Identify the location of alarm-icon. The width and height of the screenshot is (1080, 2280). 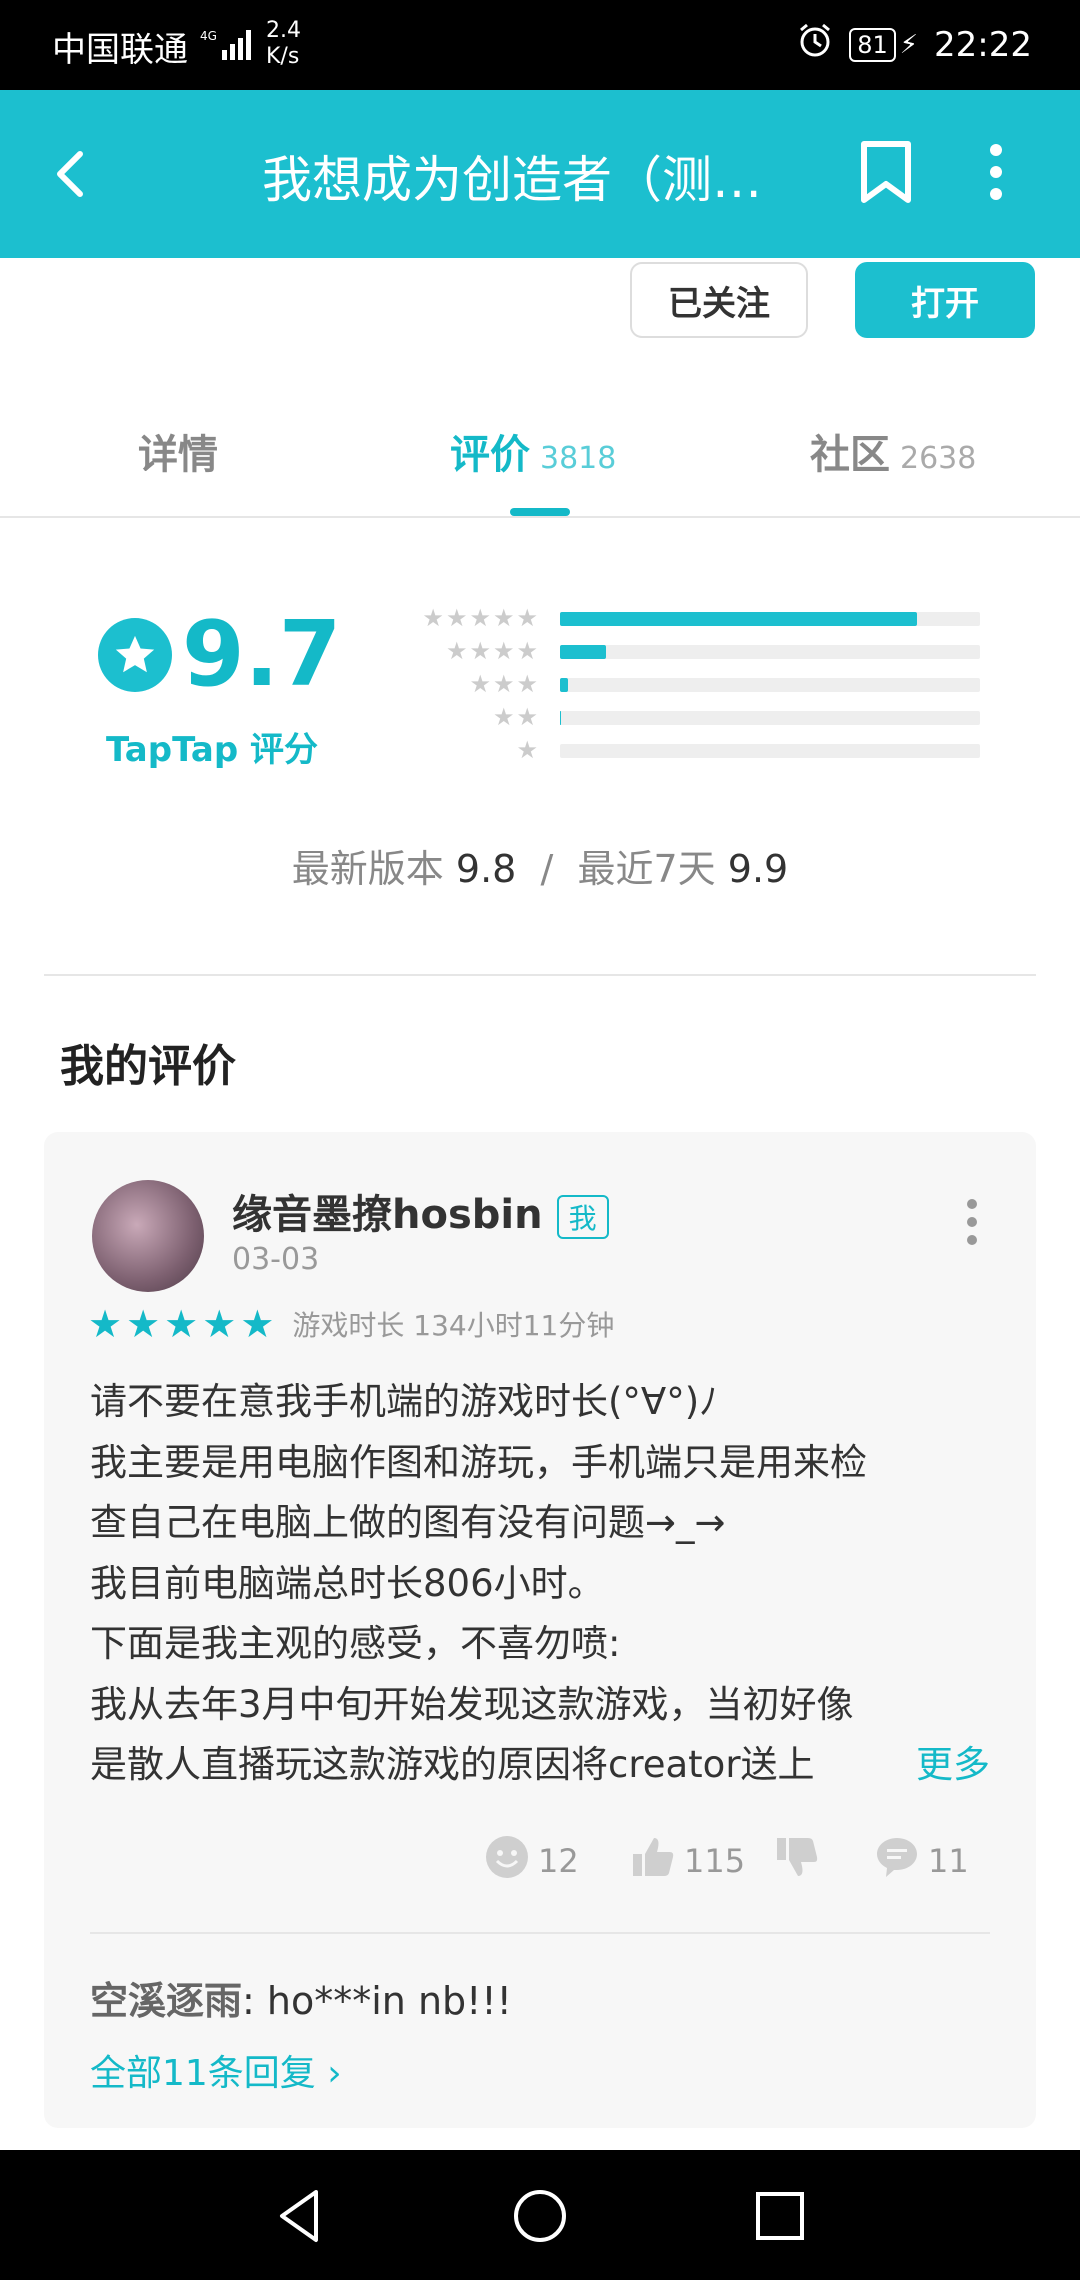
(815, 44).